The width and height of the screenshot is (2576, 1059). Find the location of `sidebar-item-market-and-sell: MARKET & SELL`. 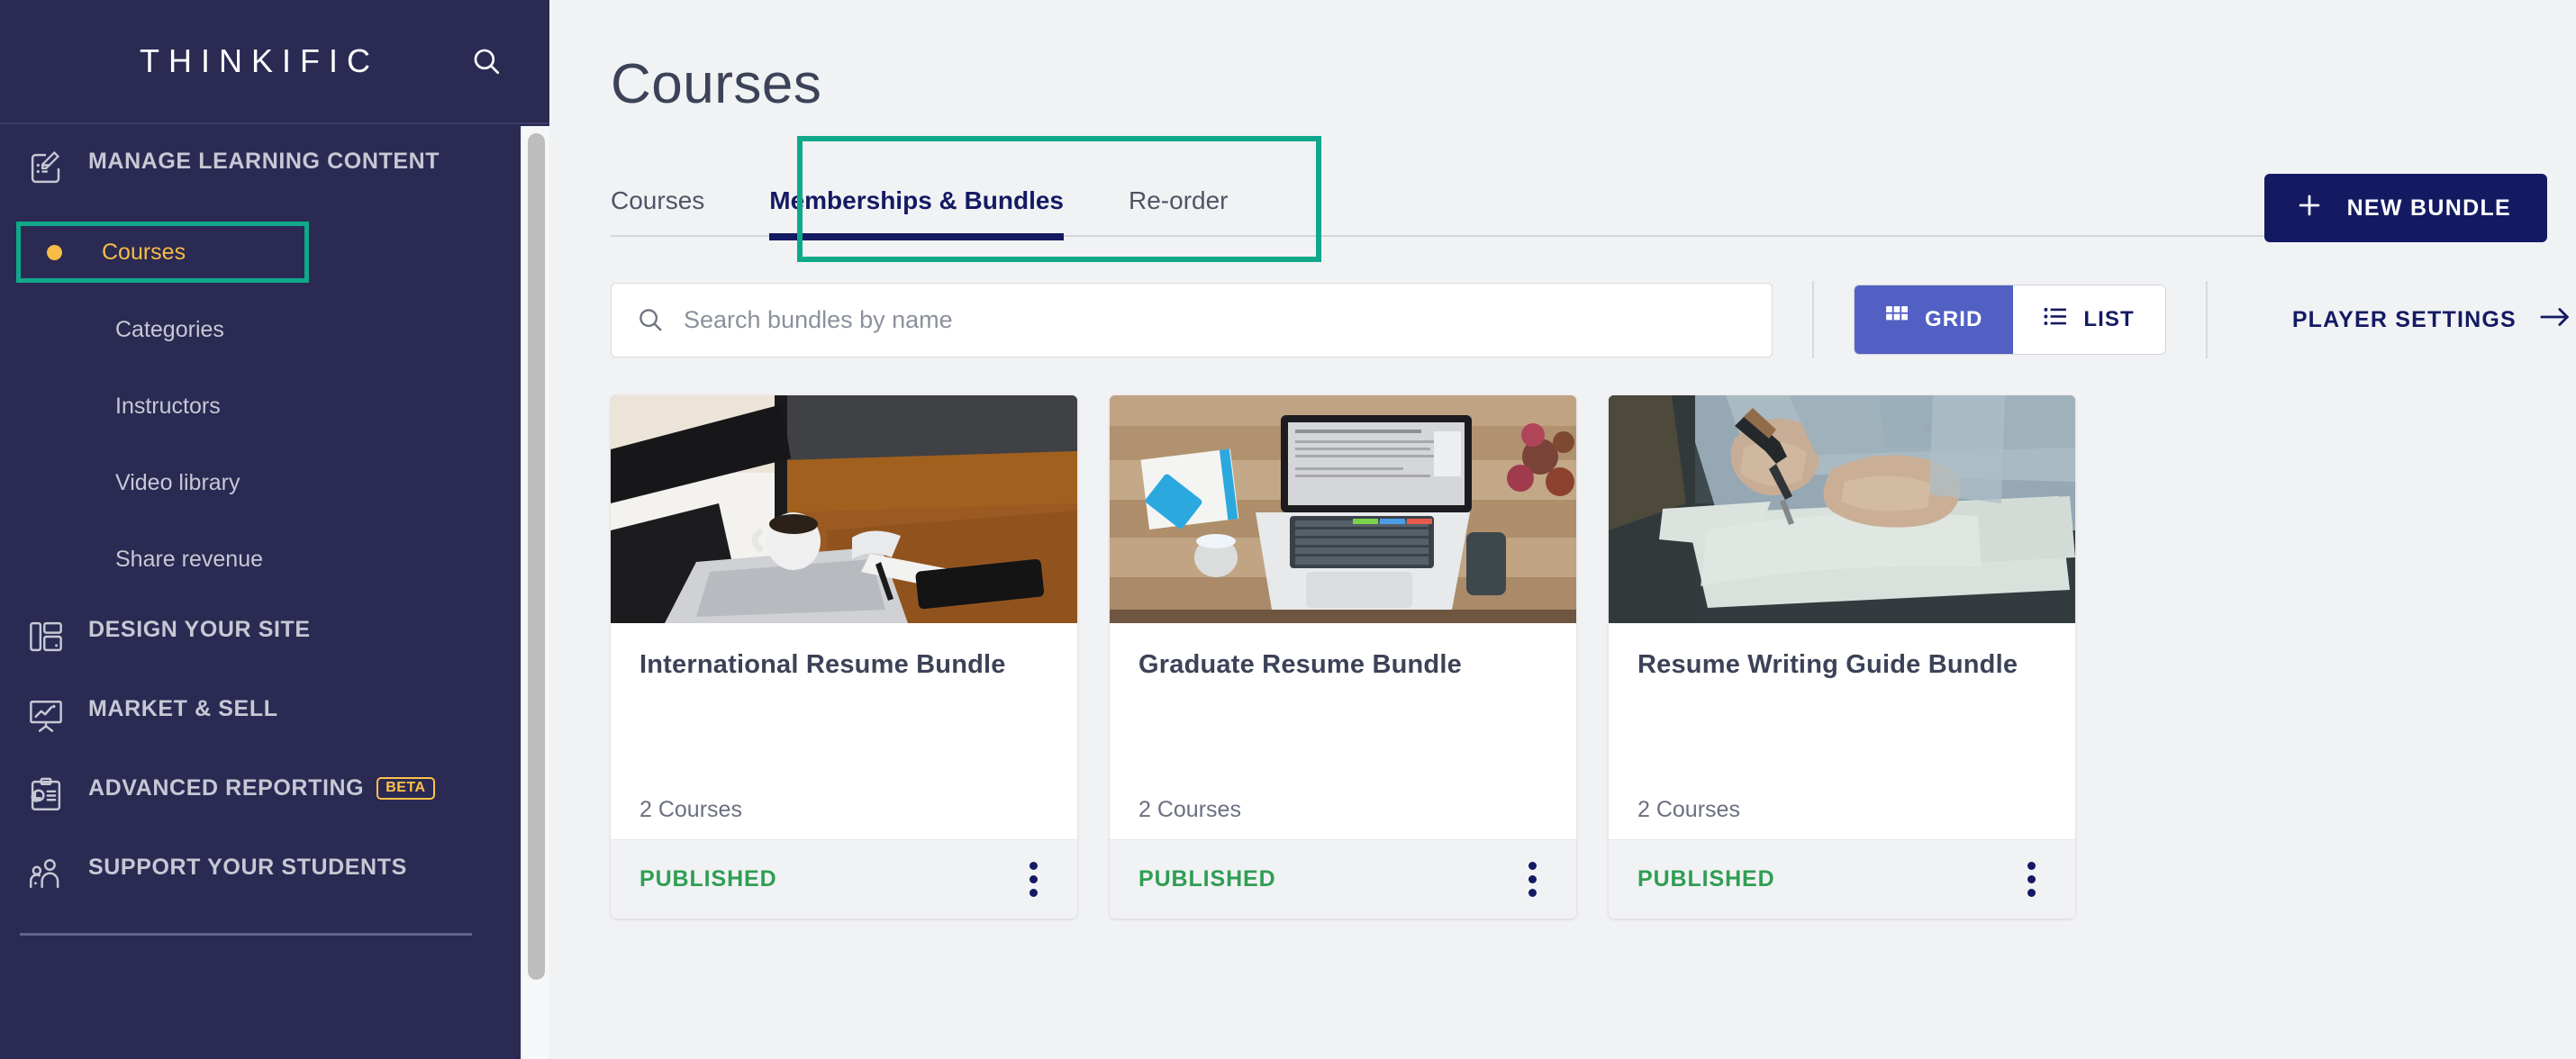

sidebar-item-market-and-sell: MARKET & SELL is located at coordinates (274, 719).